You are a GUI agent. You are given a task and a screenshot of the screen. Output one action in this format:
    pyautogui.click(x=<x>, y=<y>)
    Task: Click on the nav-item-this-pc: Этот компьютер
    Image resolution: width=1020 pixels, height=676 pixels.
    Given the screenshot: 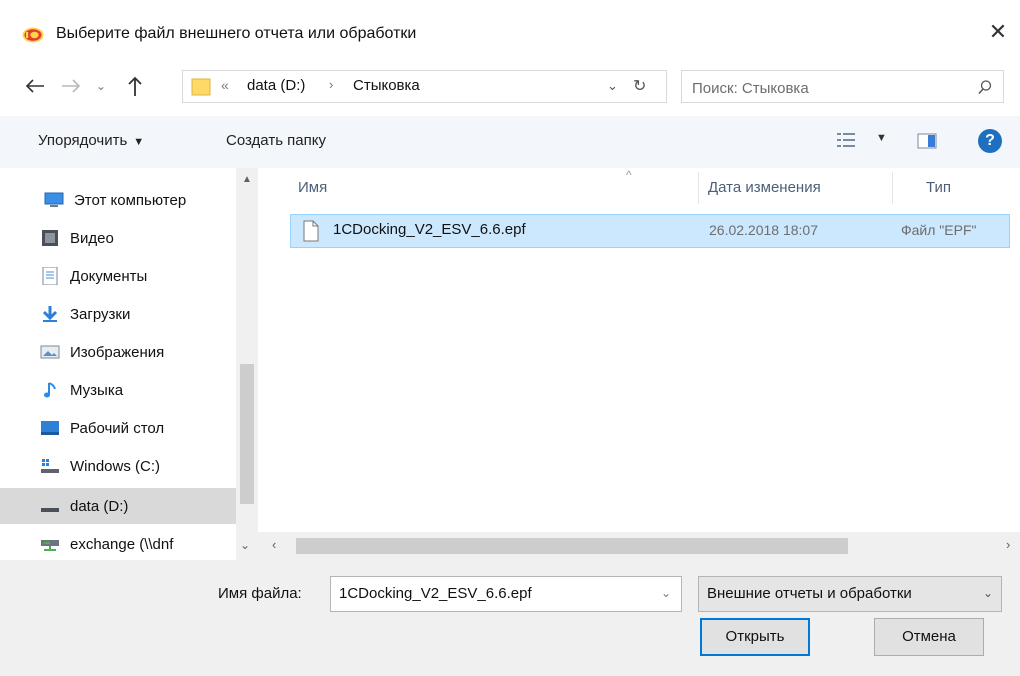 What is the action you would take?
    pyautogui.click(x=144, y=200)
    